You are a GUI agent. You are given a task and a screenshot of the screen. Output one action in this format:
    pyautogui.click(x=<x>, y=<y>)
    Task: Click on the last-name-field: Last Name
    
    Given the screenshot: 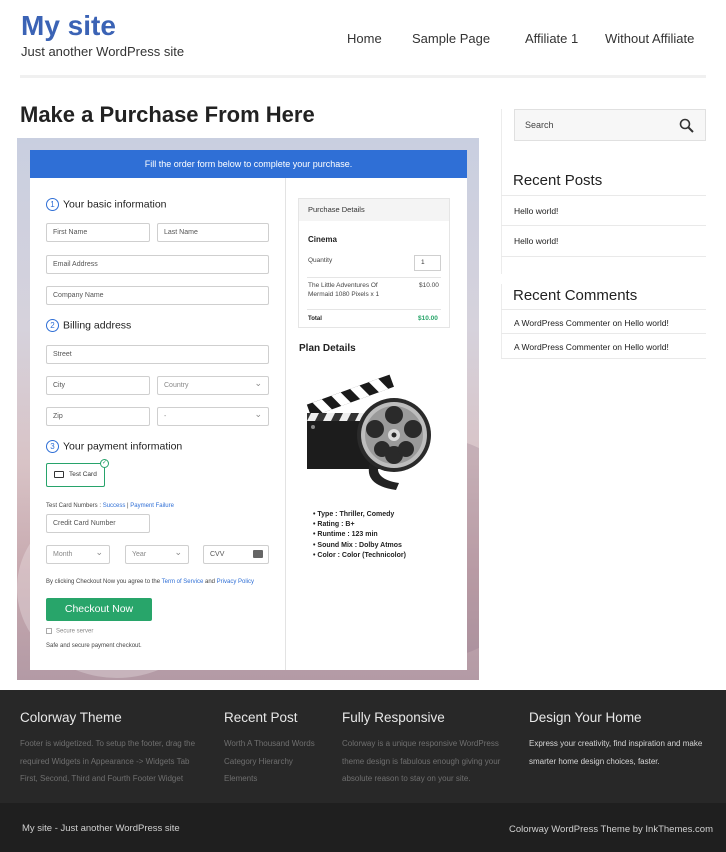 What is the action you would take?
    pyautogui.click(x=213, y=232)
    